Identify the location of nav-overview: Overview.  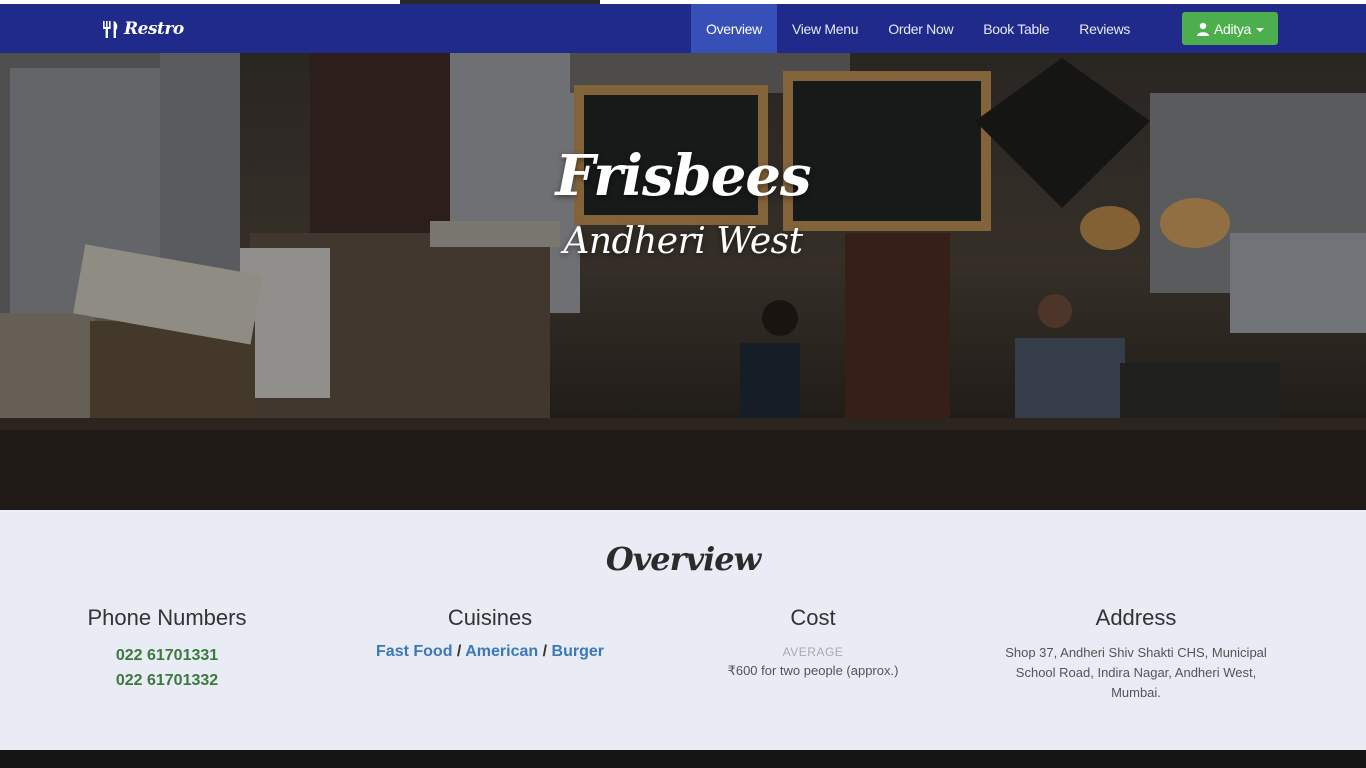
(734, 28).